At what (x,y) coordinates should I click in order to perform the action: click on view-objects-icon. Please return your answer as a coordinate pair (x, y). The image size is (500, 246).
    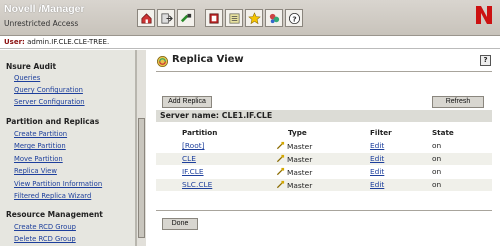
    Looking at the image, I should click on (234, 18).